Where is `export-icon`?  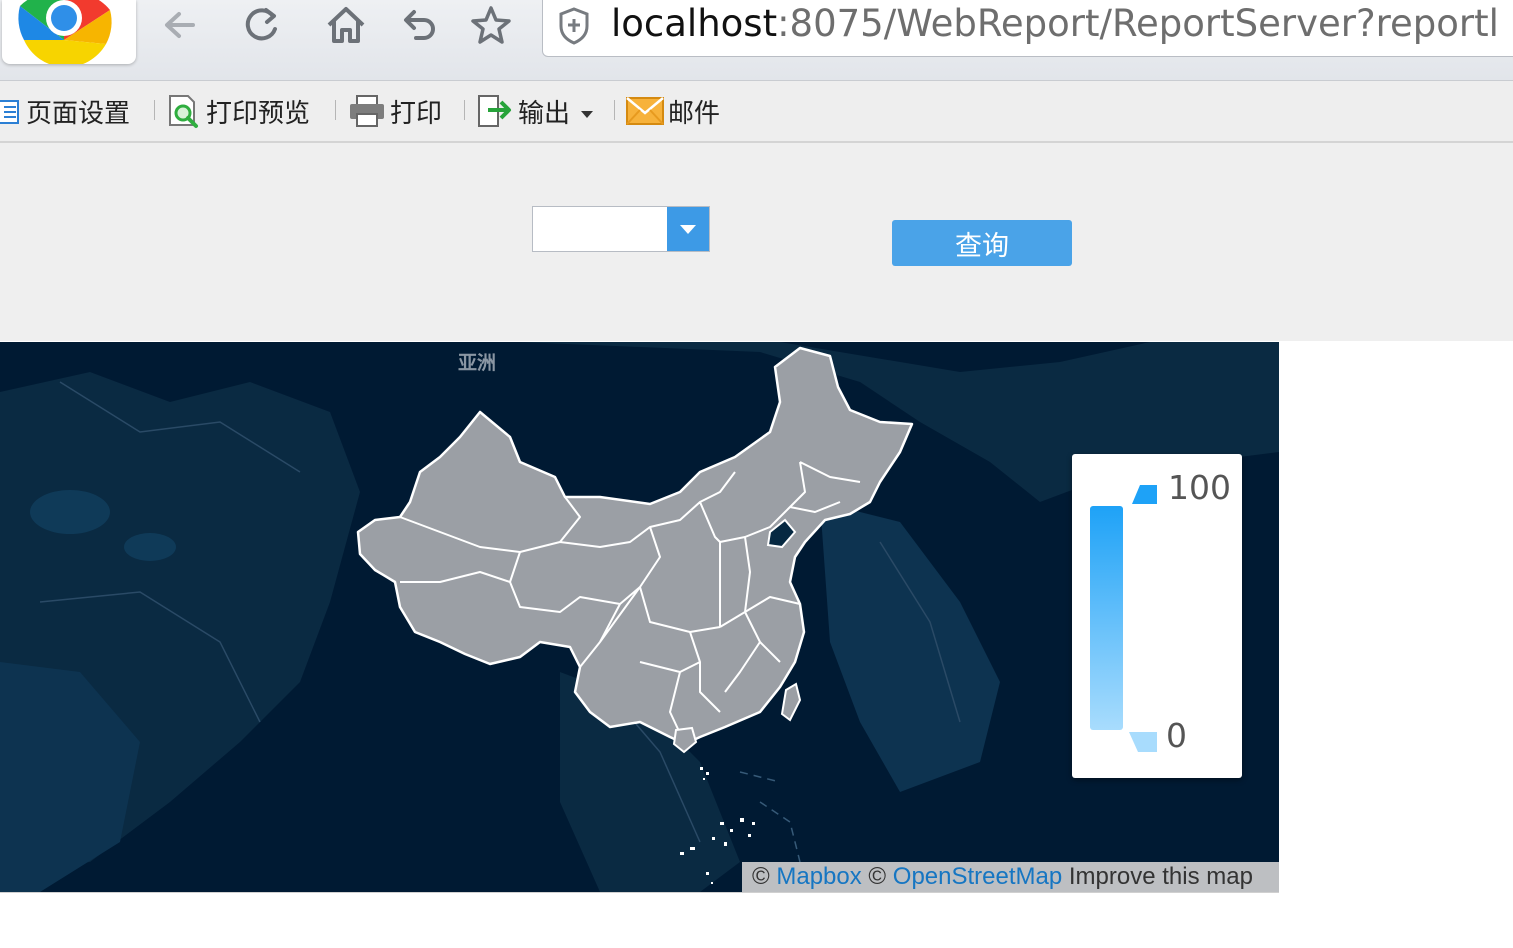
export-icon is located at coordinates (495, 111).